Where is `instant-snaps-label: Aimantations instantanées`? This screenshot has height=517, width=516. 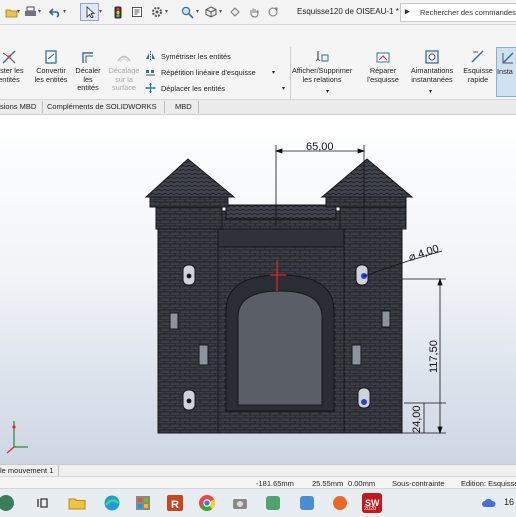 instant-snaps-label: Aimantations instantanées is located at coordinates (432, 75).